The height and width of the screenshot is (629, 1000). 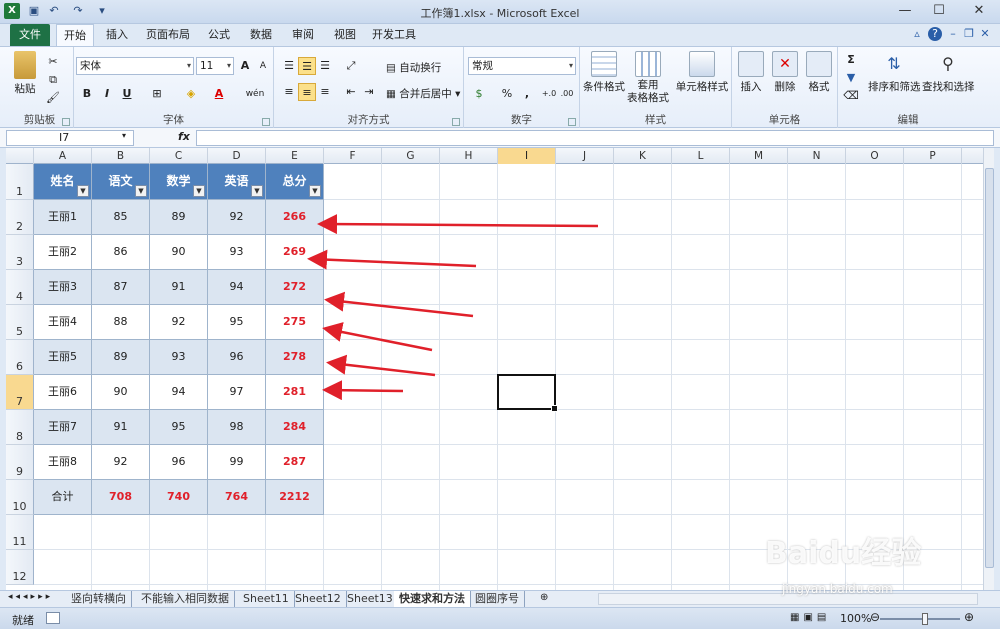 What do you see at coordinates (237, 156) in the screenshot?
I see `column-header-d: D` at bounding box center [237, 156].